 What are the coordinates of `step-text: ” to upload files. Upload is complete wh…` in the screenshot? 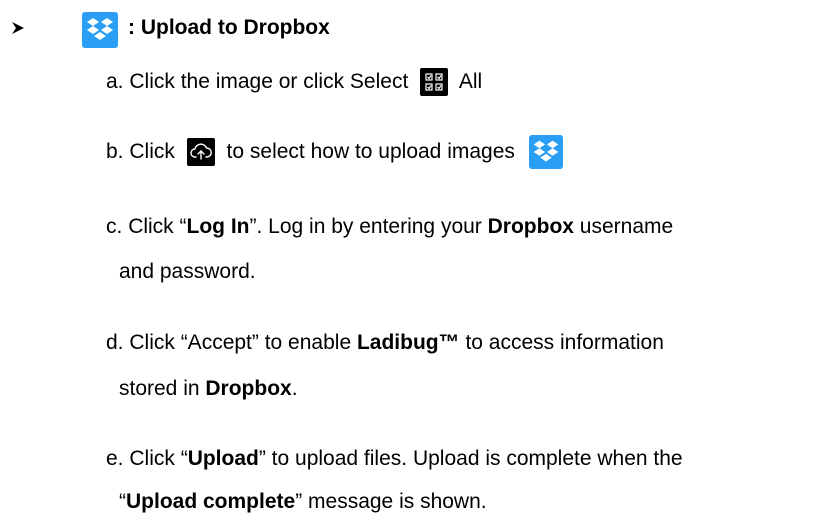 It's located at (470, 458).